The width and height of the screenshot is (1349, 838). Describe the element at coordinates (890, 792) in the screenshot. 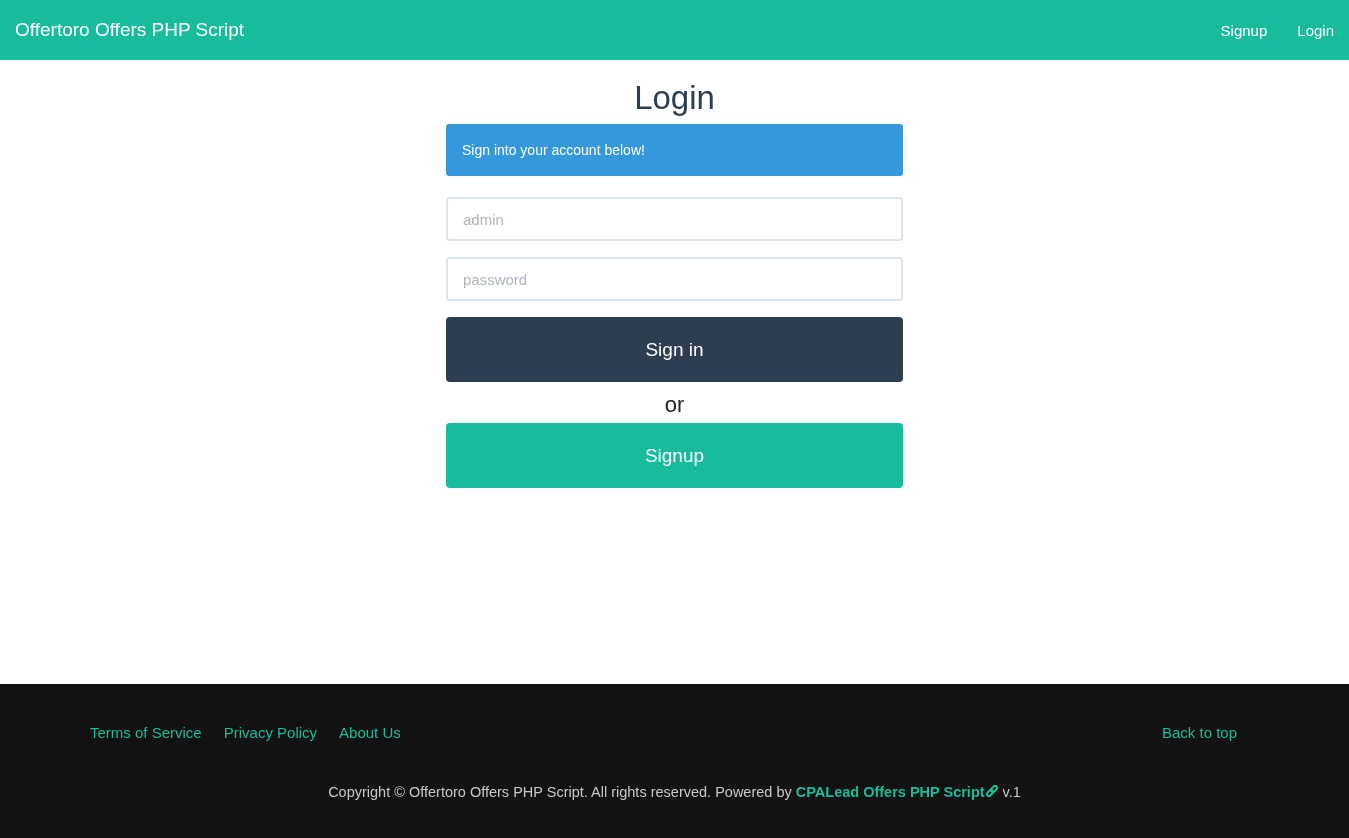

I see `powered-by-link: CPALead Offers PHP Script` at that location.